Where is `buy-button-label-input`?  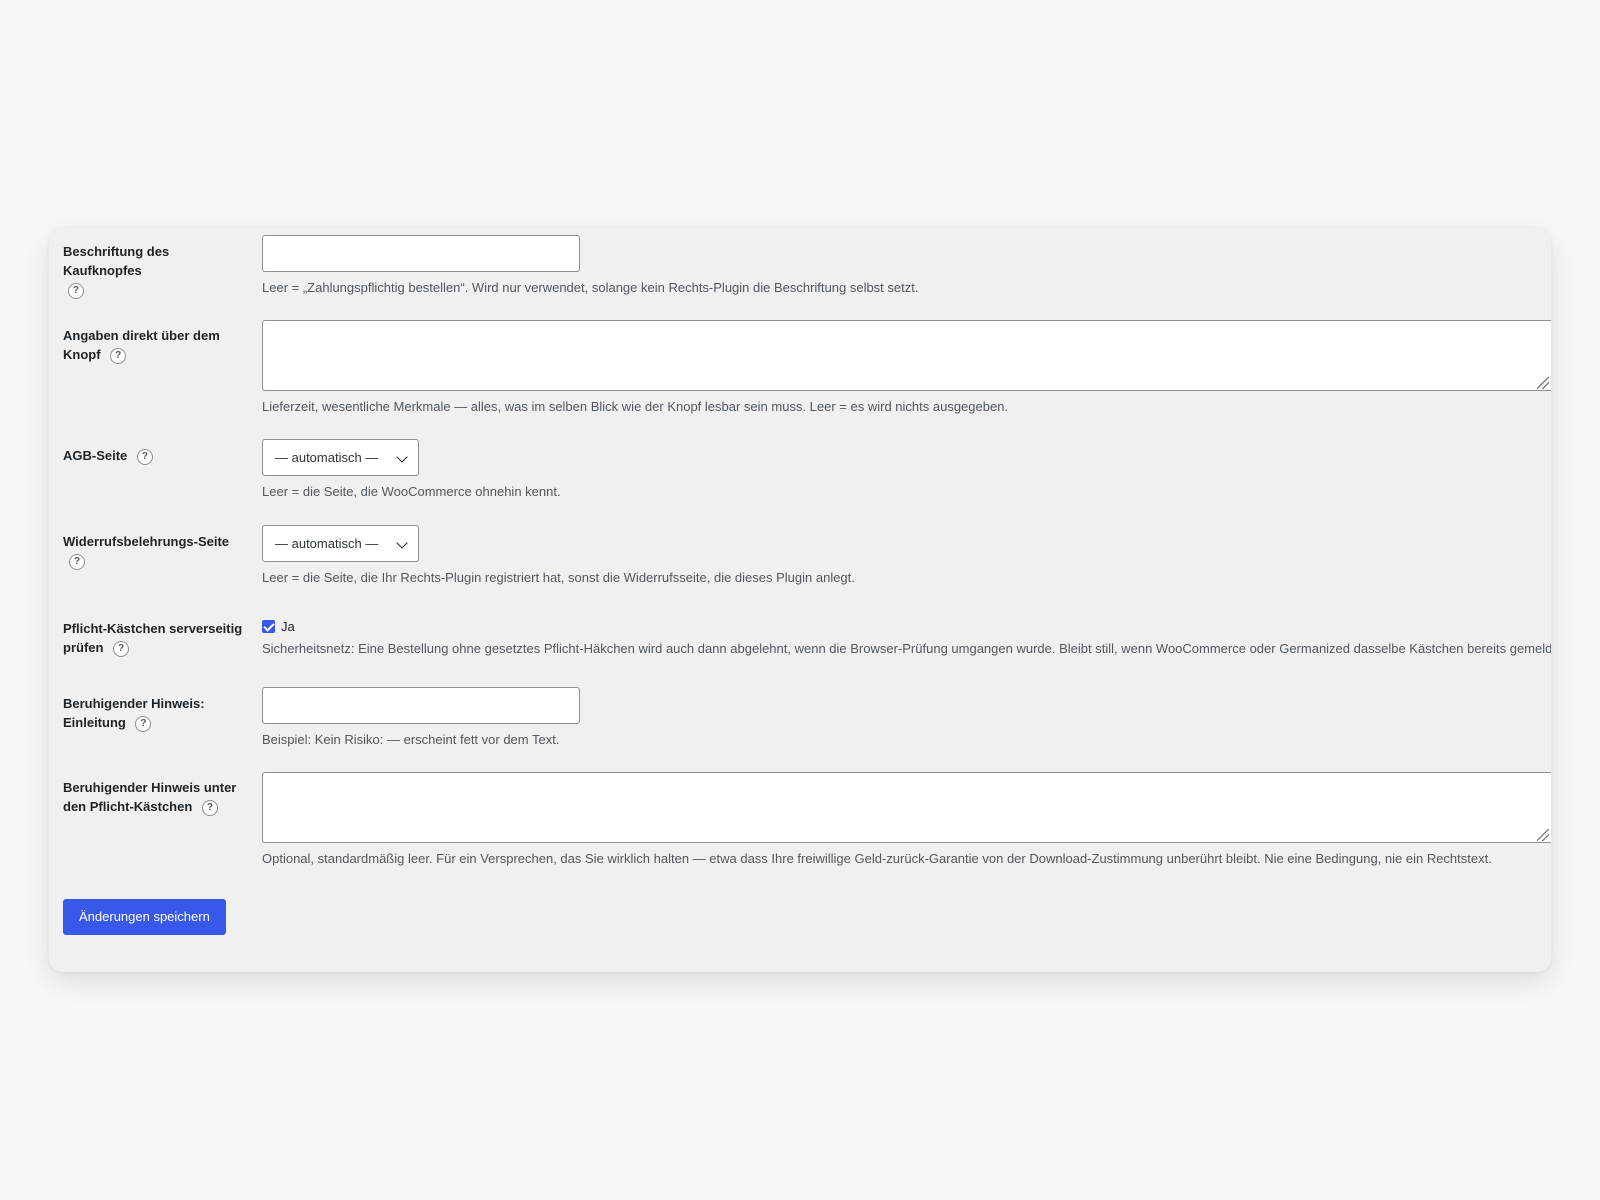 buy-button-label-input is located at coordinates (421, 253).